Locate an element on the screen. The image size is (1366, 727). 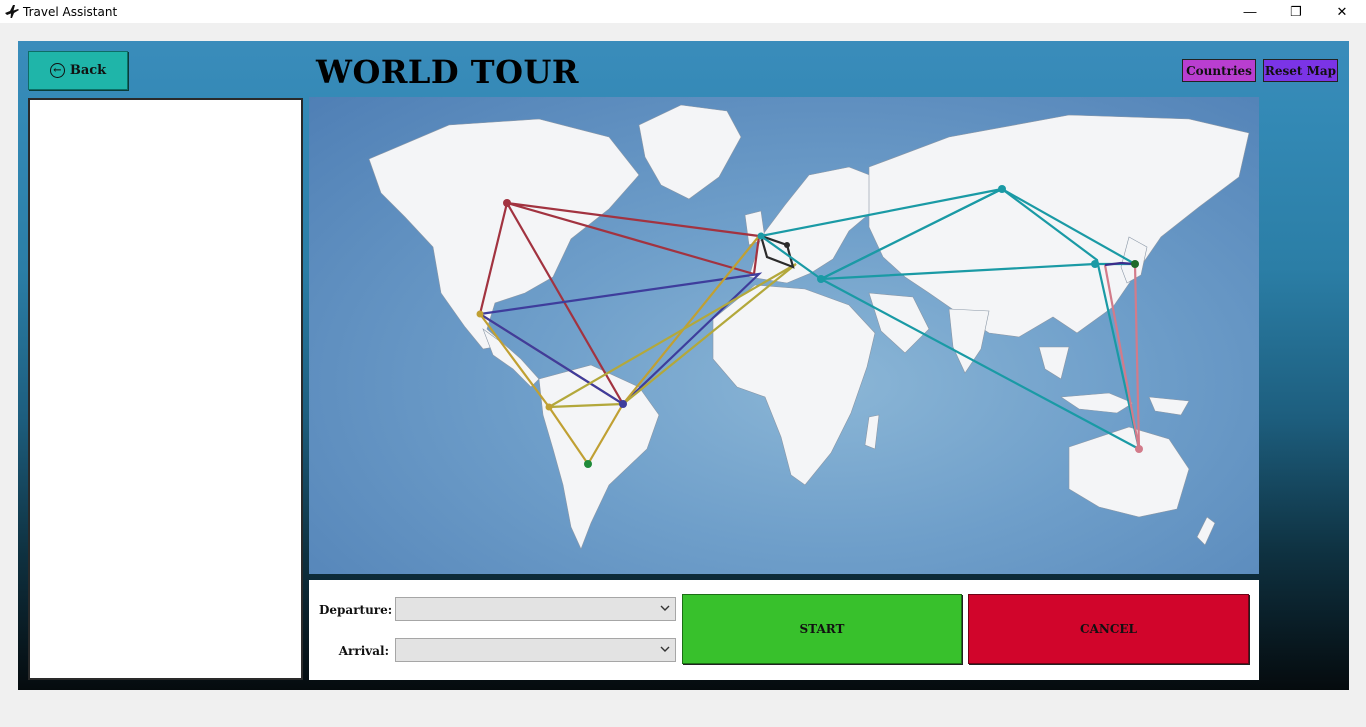
departure-label: Departure: is located at coordinates (356, 610).